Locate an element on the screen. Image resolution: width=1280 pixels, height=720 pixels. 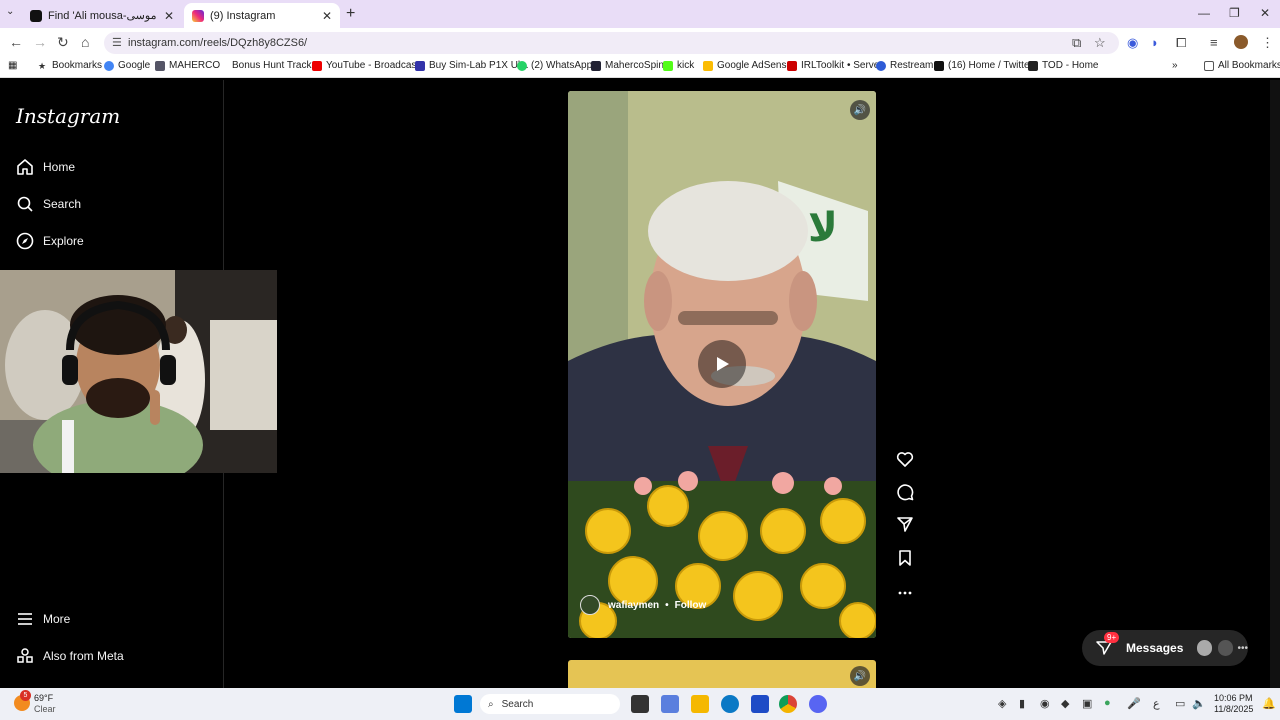
bookmark-item: kick is located at coordinates (678, 65).